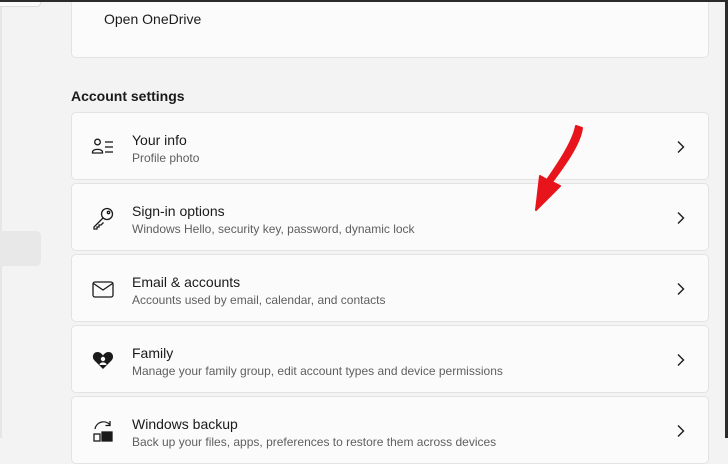 This screenshot has height=464, width=728. What do you see at coordinates (560, 170) in the screenshot?
I see `annotation-arrow-icon` at bounding box center [560, 170].